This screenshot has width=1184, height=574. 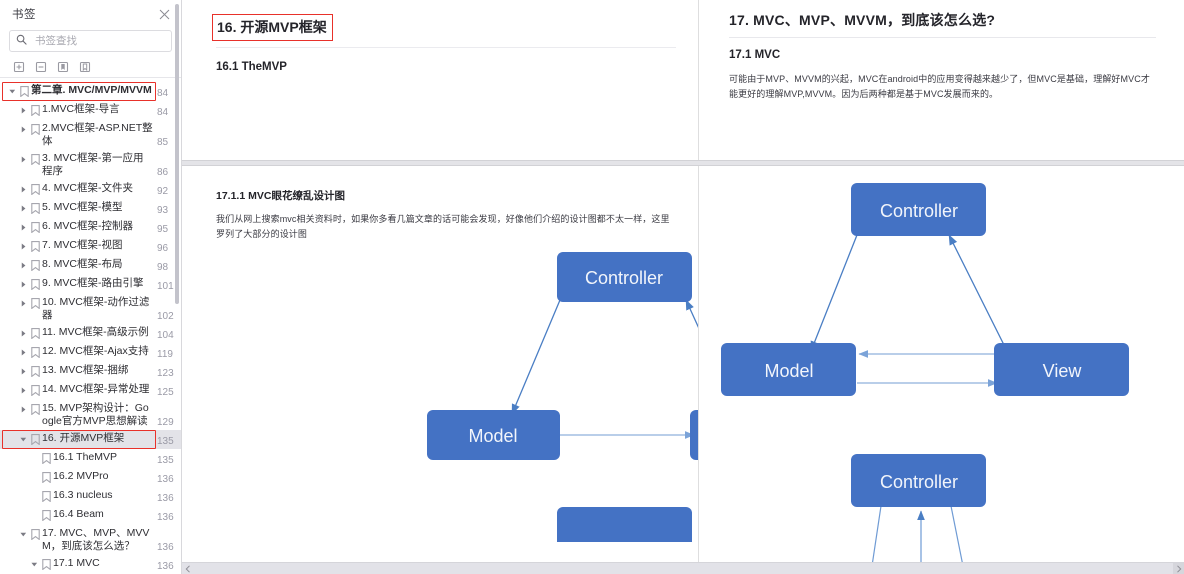 I want to click on horizontal-scrollbar, so click(x=683, y=568).